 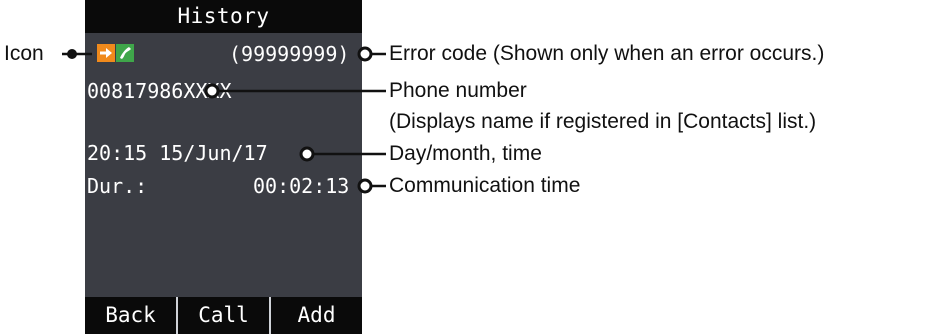 I want to click on comm-time-leader-dot, so click(x=365, y=186).